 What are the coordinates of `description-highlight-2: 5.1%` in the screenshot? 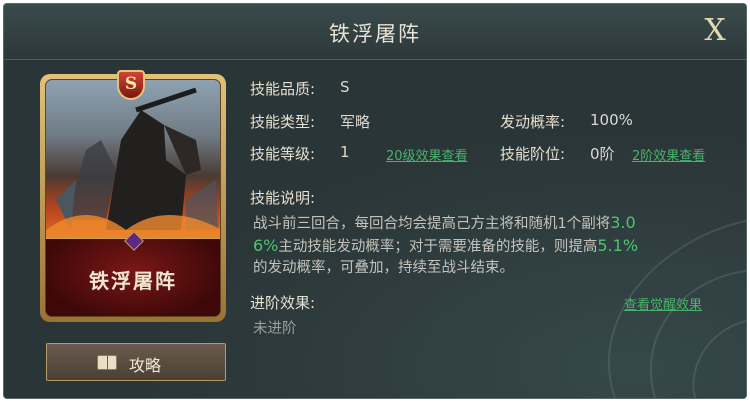 It's located at (618, 245).